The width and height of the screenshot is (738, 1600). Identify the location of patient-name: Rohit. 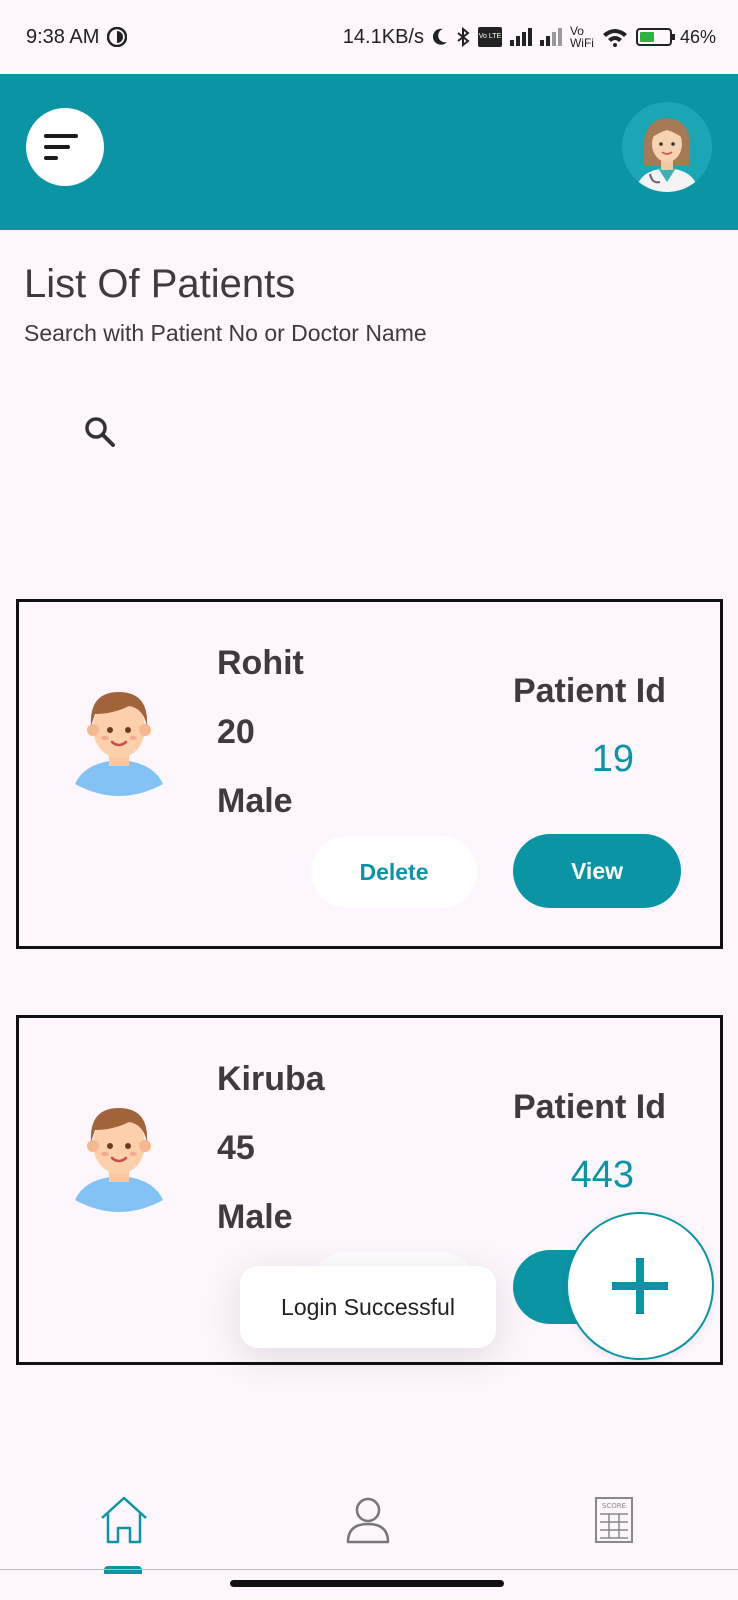
(260, 663).